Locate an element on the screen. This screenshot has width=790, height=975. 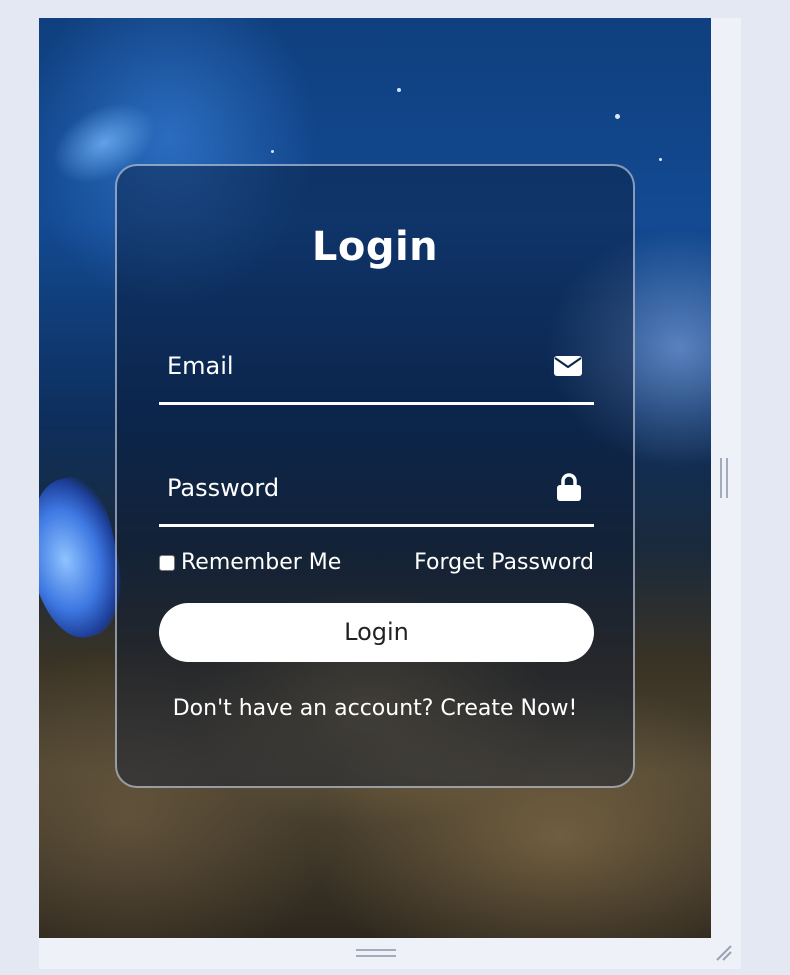
horizontal-resize-handle is located at coordinates (376, 954).